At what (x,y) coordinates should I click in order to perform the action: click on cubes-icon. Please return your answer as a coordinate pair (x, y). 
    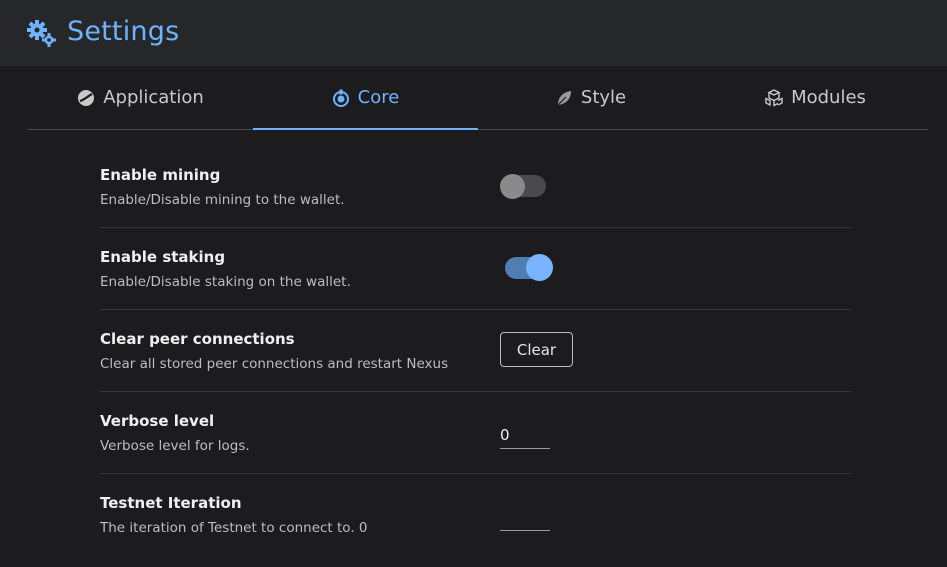
    Looking at the image, I should click on (774, 97).